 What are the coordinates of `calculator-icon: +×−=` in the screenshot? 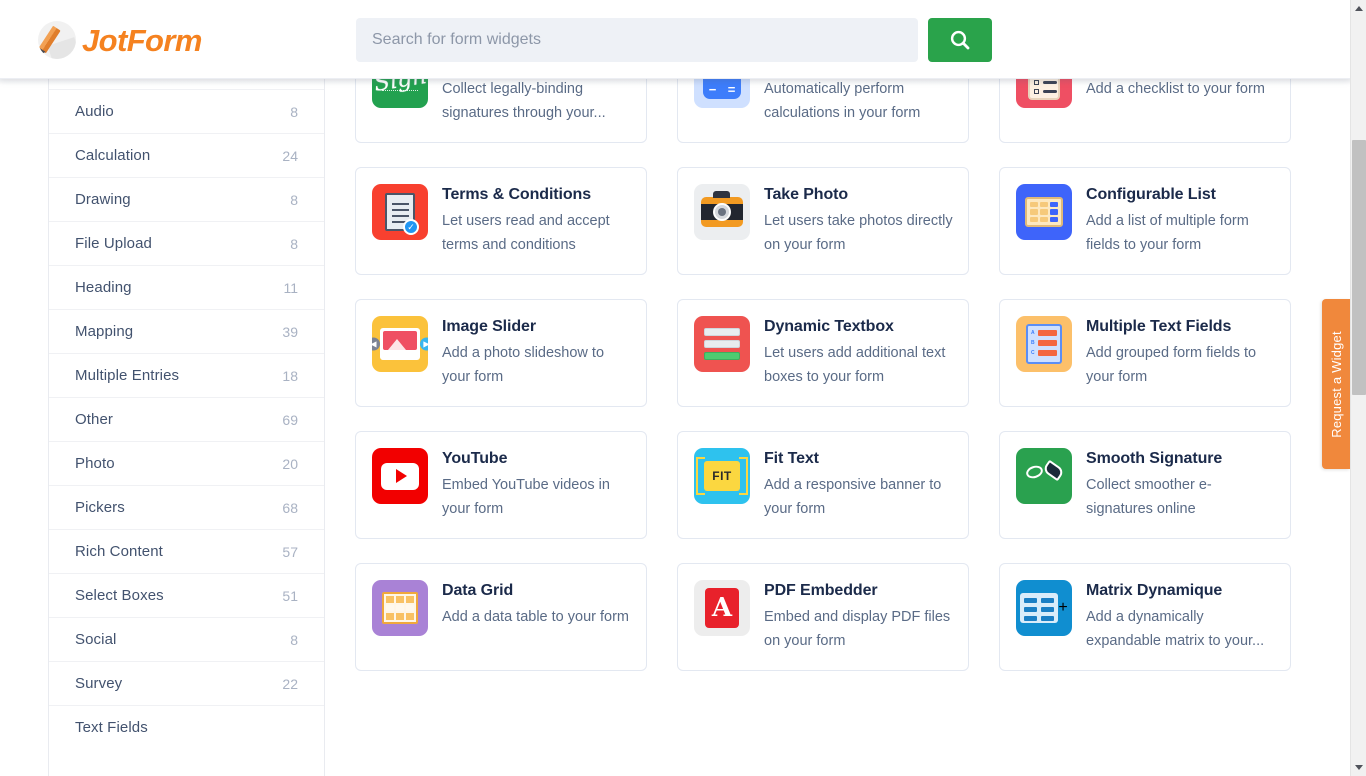 It's located at (722, 93).